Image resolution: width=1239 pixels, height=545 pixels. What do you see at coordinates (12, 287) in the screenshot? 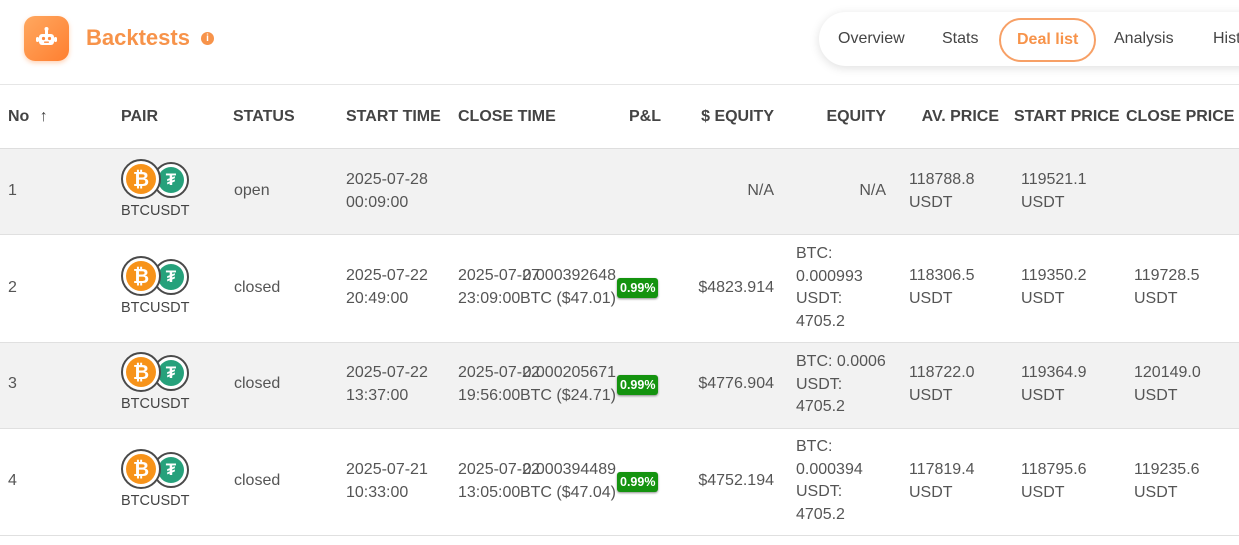
I see `row-no: 2` at bounding box center [12, 287].